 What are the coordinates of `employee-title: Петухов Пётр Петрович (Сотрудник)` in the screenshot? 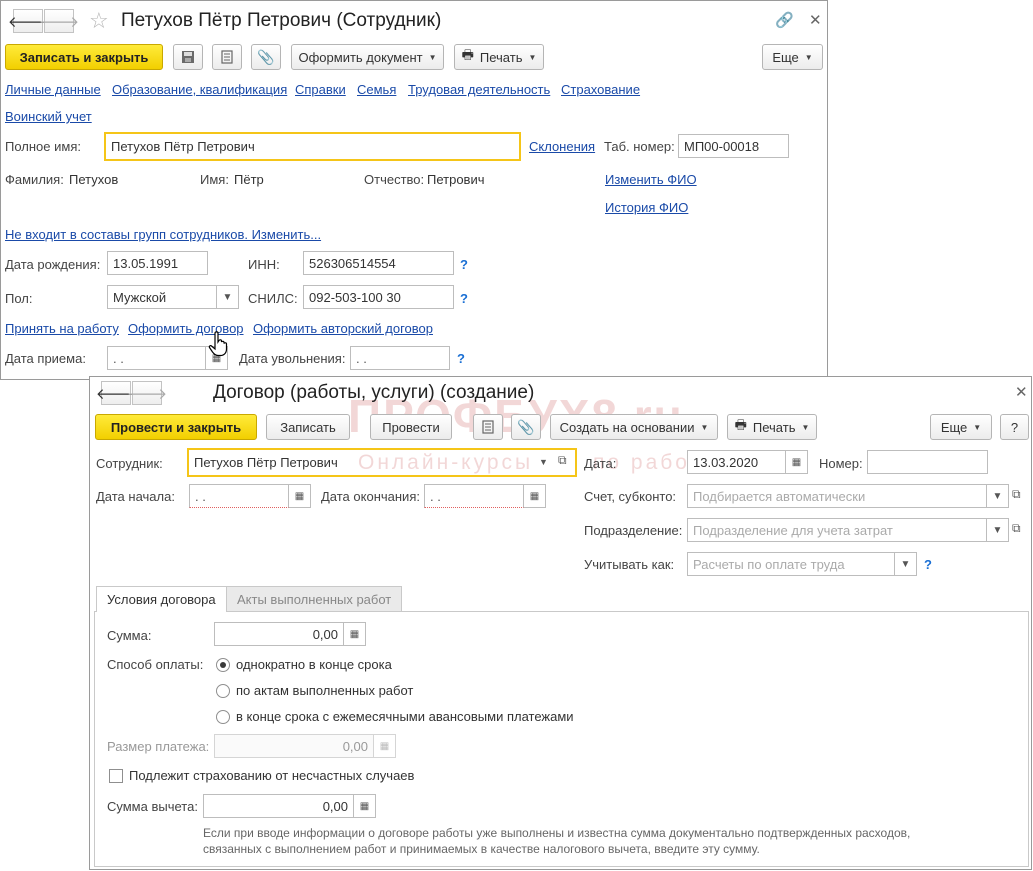 It's located at (281, 20).